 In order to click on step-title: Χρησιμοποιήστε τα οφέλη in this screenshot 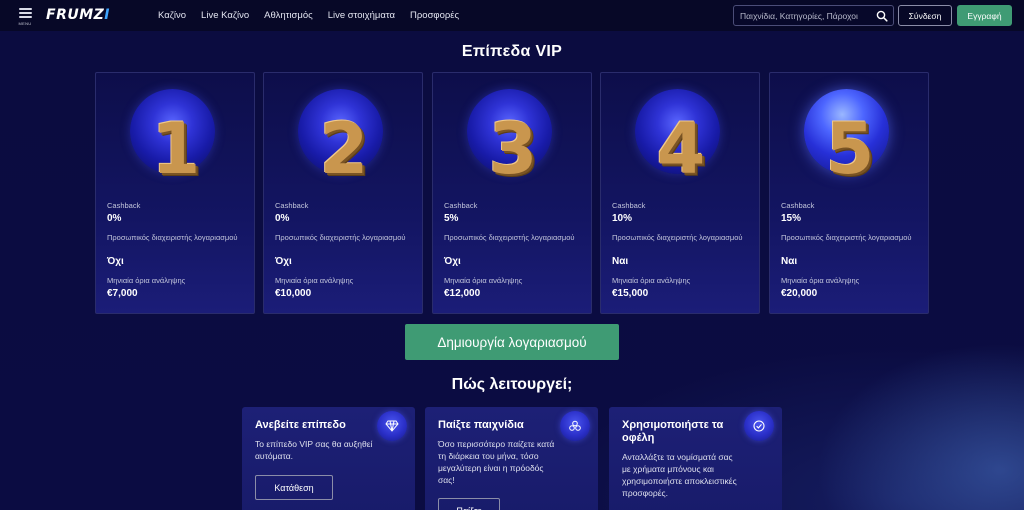, I will do `click(673, 431)`.